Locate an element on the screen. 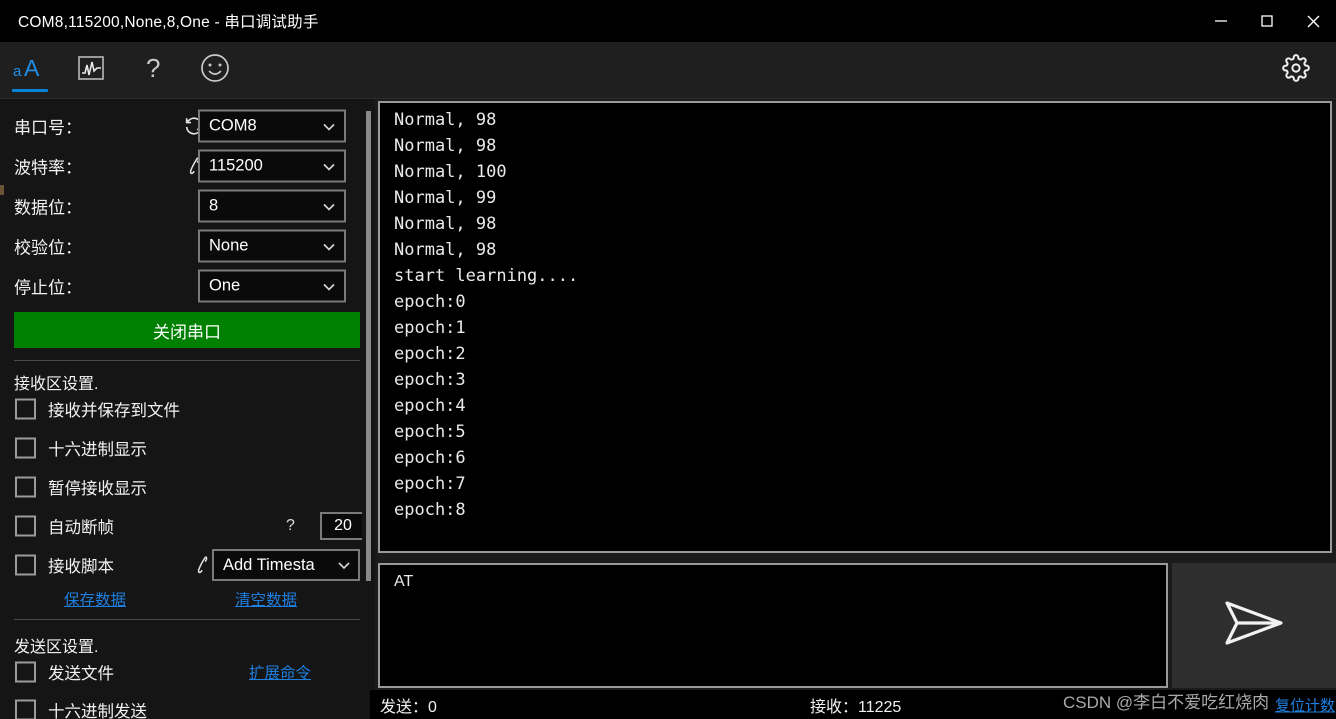 The image size is (1336, 719). receive-line: epoch:0 is located at coordinates (430, 302).